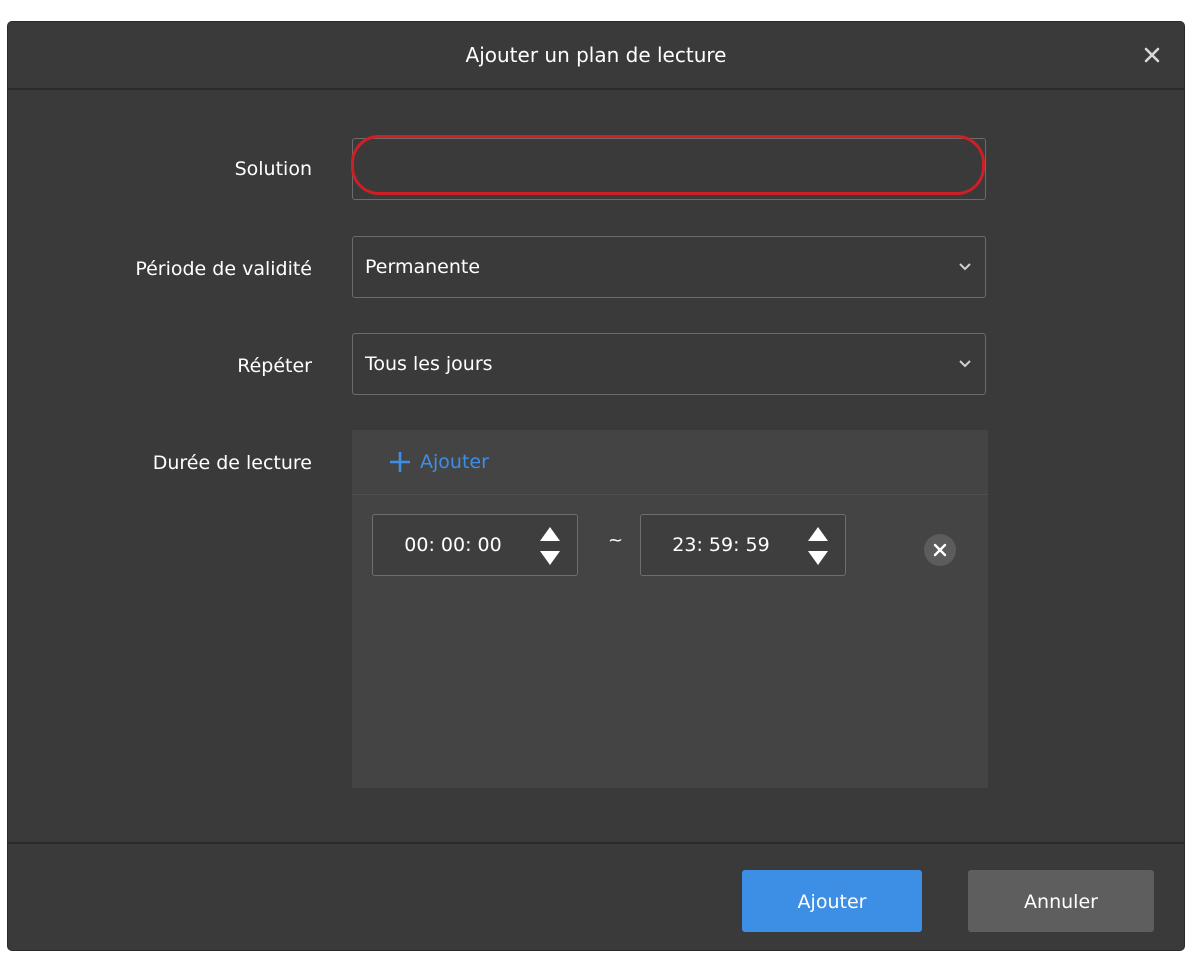 This screenshot has width=1190, height=954. What do you see at coordinates (1061, 901) in the screenshot?
I see `cancel-button: Annuler` at bounding box center [1061, 901].